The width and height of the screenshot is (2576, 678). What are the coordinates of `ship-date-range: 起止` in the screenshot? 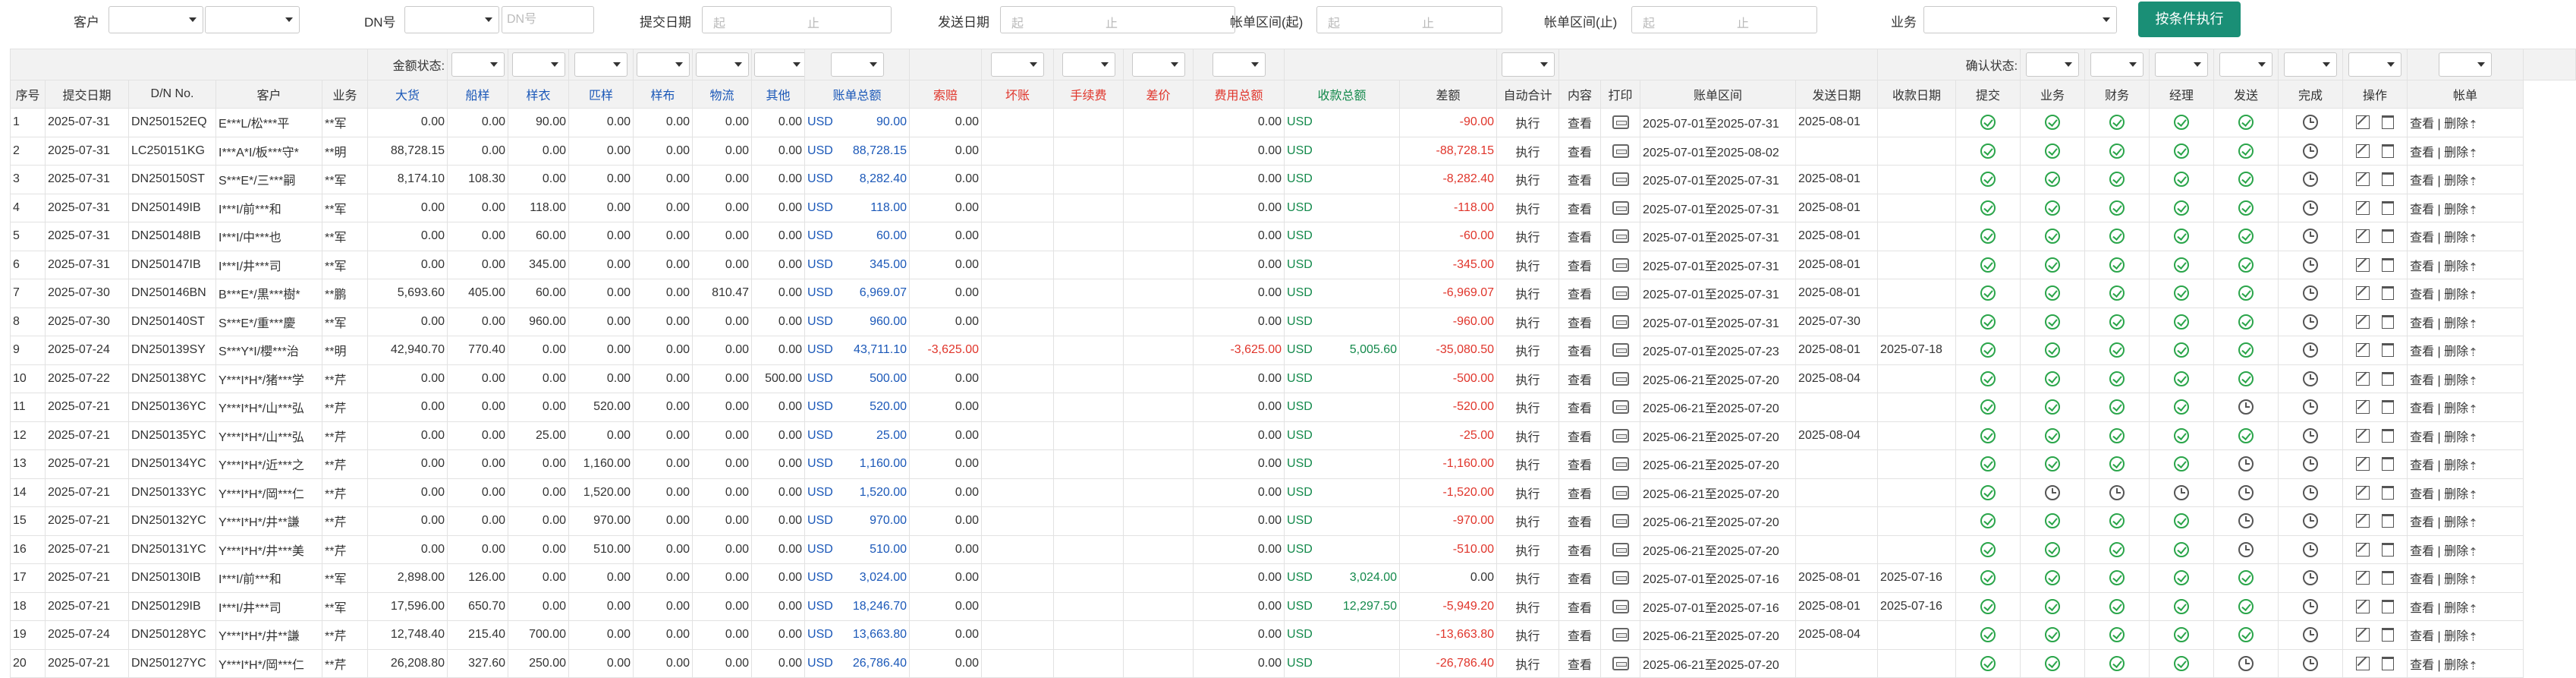 It's located at (1117, 20).